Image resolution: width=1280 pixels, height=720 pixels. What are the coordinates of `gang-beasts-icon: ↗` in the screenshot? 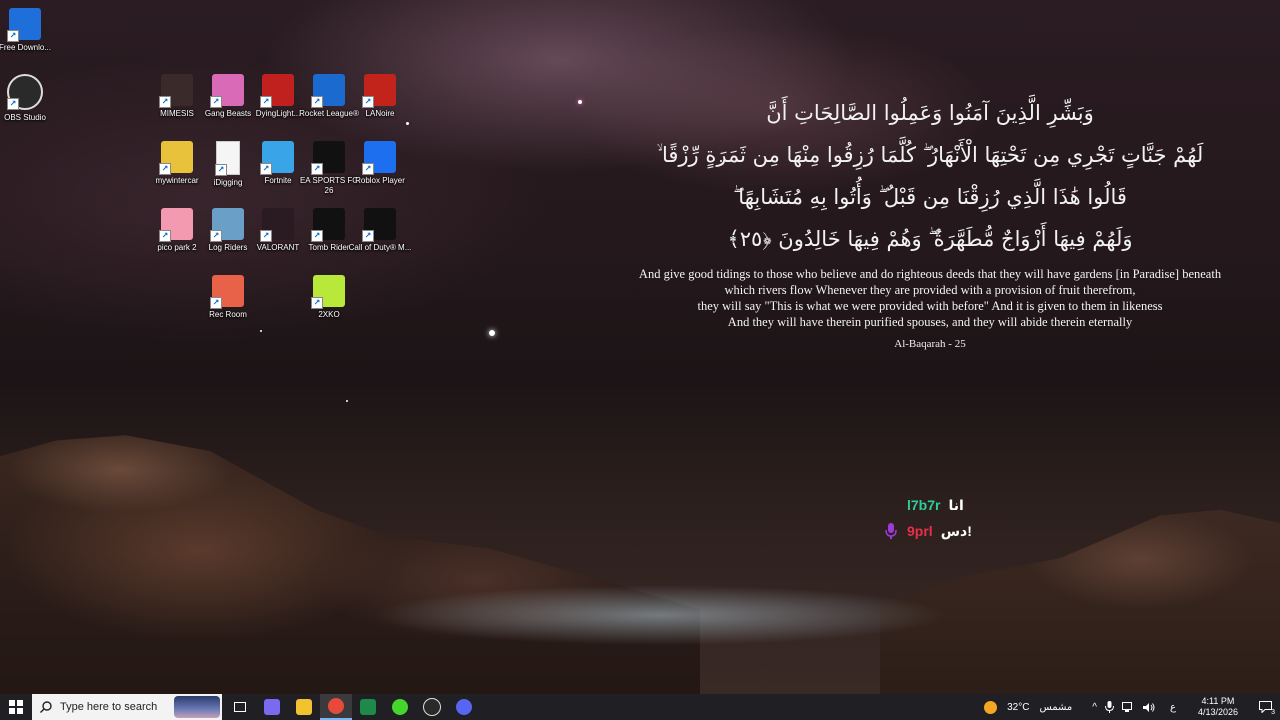 It's located at (227, 91).